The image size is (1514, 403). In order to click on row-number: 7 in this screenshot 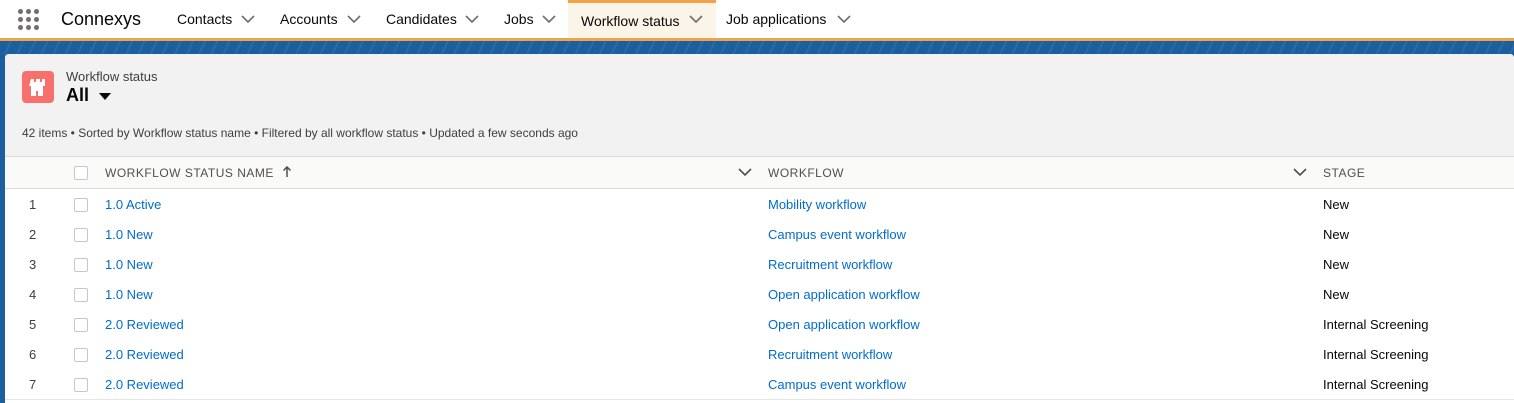, I will do `click(33, 384)`.